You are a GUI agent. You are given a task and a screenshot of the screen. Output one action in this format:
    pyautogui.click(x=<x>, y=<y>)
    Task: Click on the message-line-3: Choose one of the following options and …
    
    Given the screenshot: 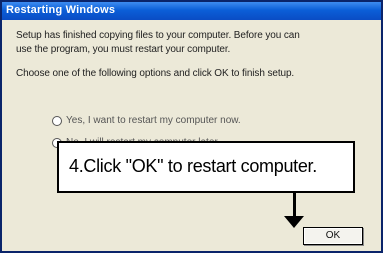 What is the action you would take?
    pyautogui.click(x=155, y=73)
    